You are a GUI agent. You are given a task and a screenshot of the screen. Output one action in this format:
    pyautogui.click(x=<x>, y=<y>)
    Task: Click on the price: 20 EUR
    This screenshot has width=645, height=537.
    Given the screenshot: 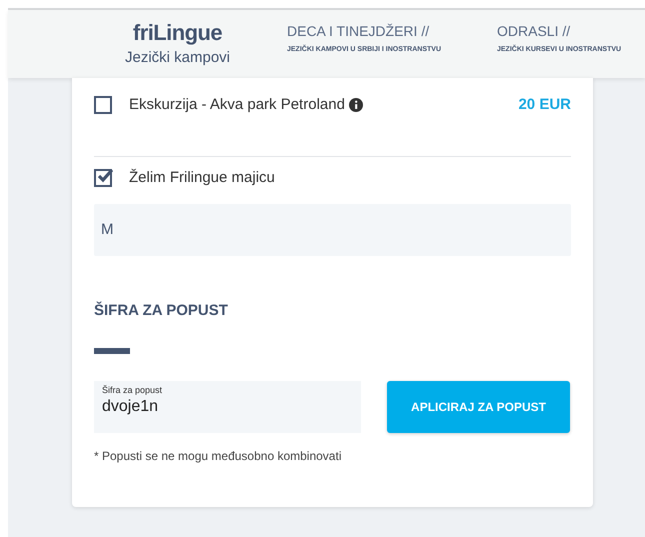 What is the action you would take?
    pyautogui.click(x=544, y=104)
    